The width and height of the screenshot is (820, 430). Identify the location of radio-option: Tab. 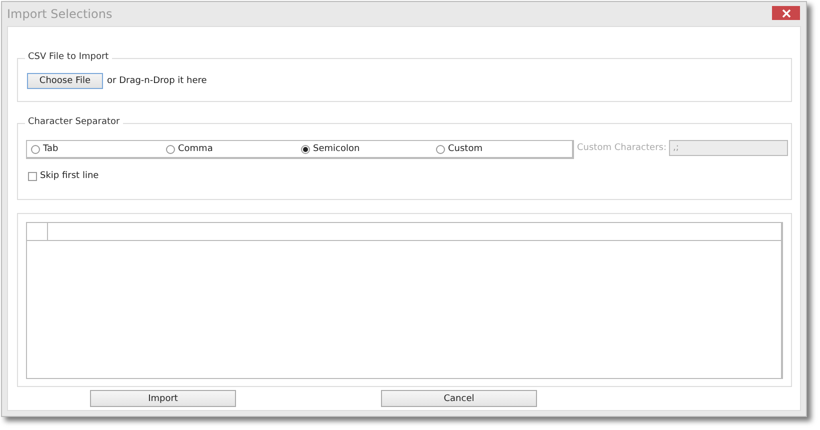
(98, 149).